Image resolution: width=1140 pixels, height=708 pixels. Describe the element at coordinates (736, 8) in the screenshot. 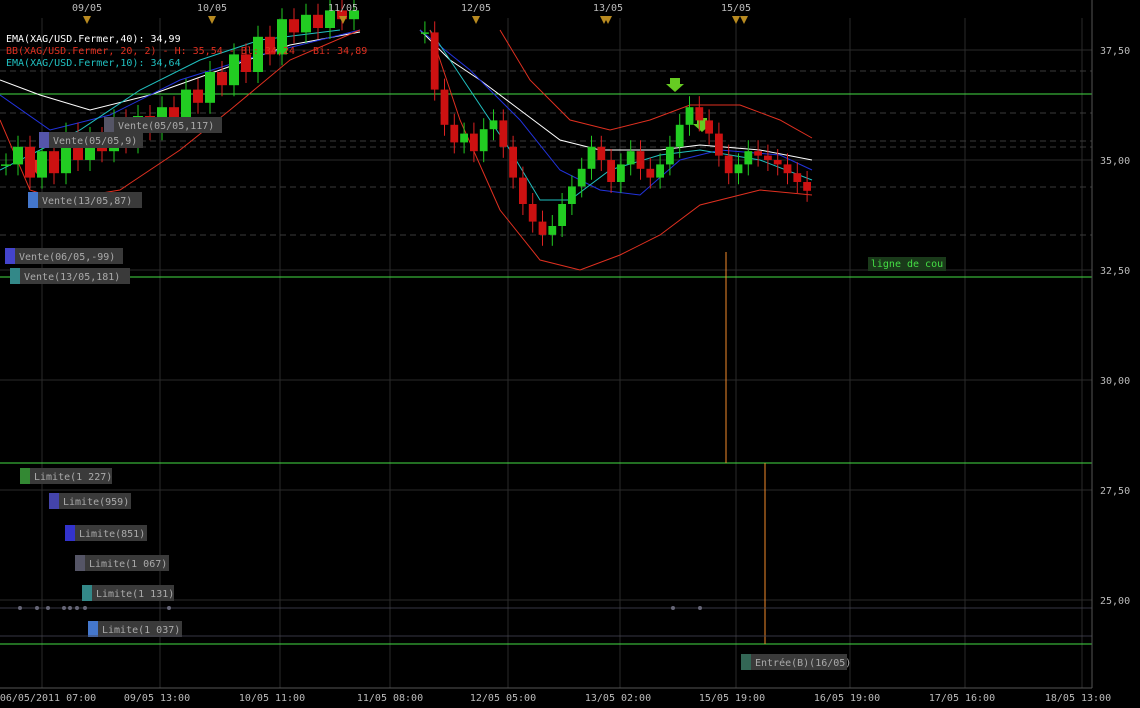

I see `x-top-label: 15/05` at that location.